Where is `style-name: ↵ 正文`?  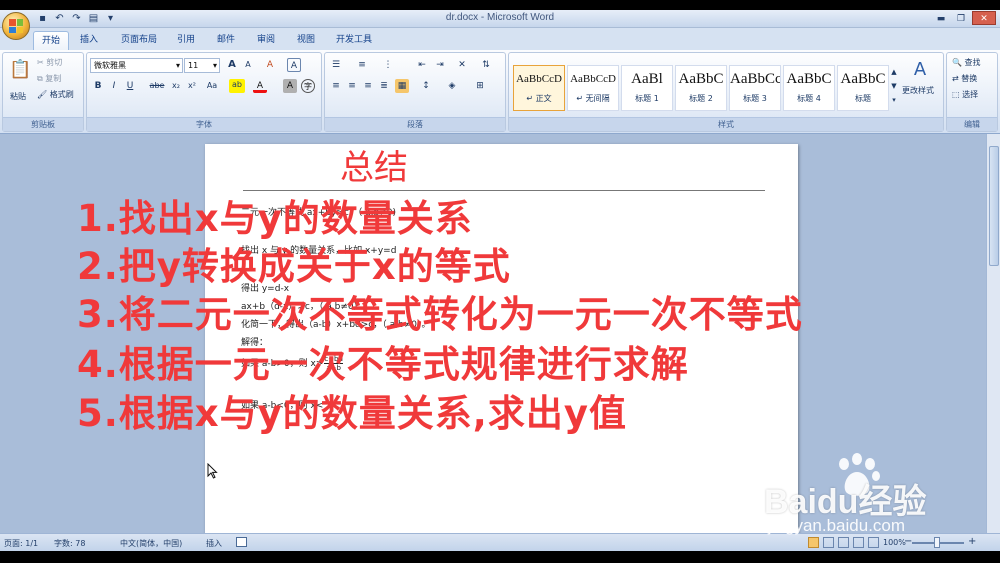 style-name: ↵ 正文 is located at coordinates (539, 98).